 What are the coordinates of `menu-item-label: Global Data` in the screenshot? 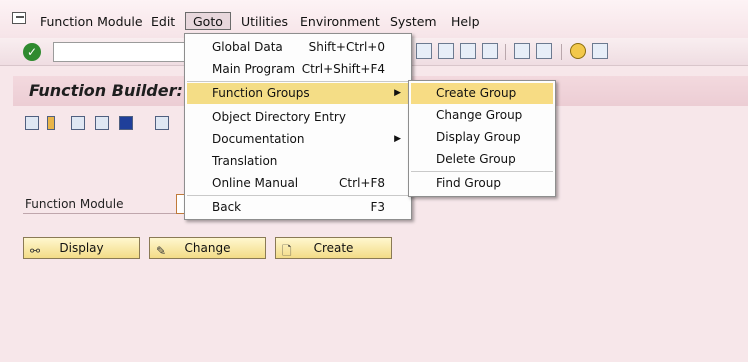 It's located at (247, 47).